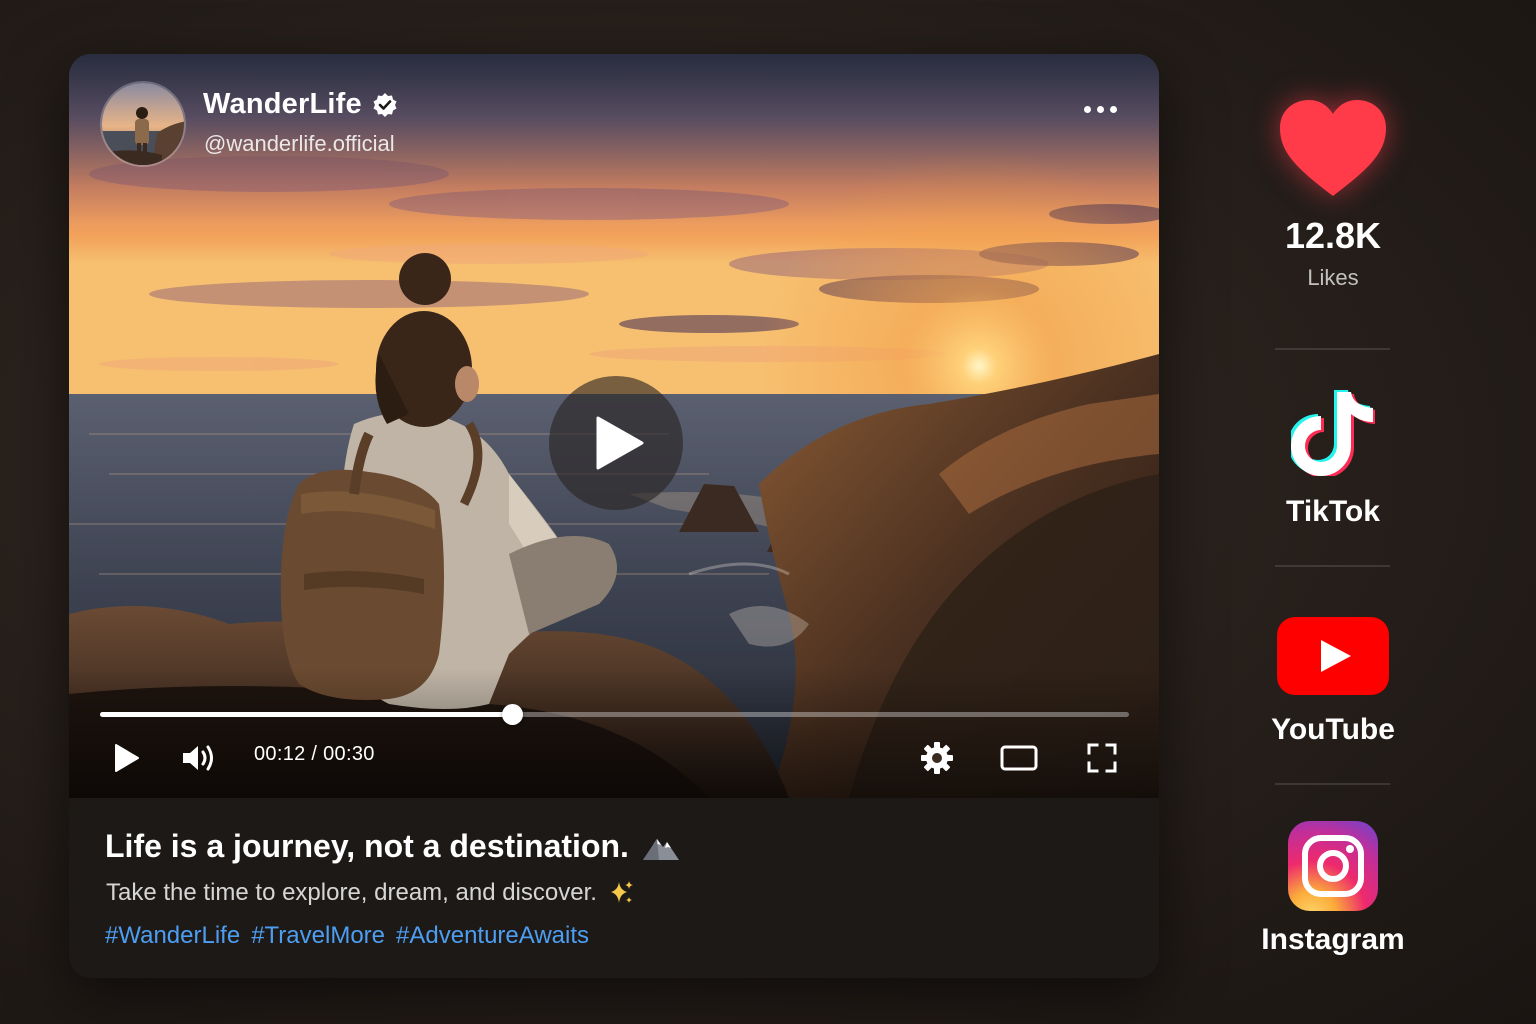  Describe the element at coordinates (299, 144) in the screenshot. I see `channel-handle: @wanderlife.official` at that location.